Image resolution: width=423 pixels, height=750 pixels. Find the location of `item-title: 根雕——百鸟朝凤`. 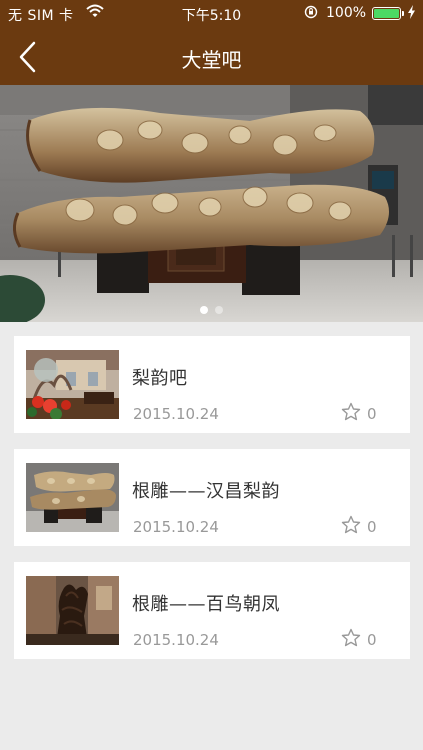

item-title: 根雕——百鸟朝凤 is located at coordinates (206, 604).